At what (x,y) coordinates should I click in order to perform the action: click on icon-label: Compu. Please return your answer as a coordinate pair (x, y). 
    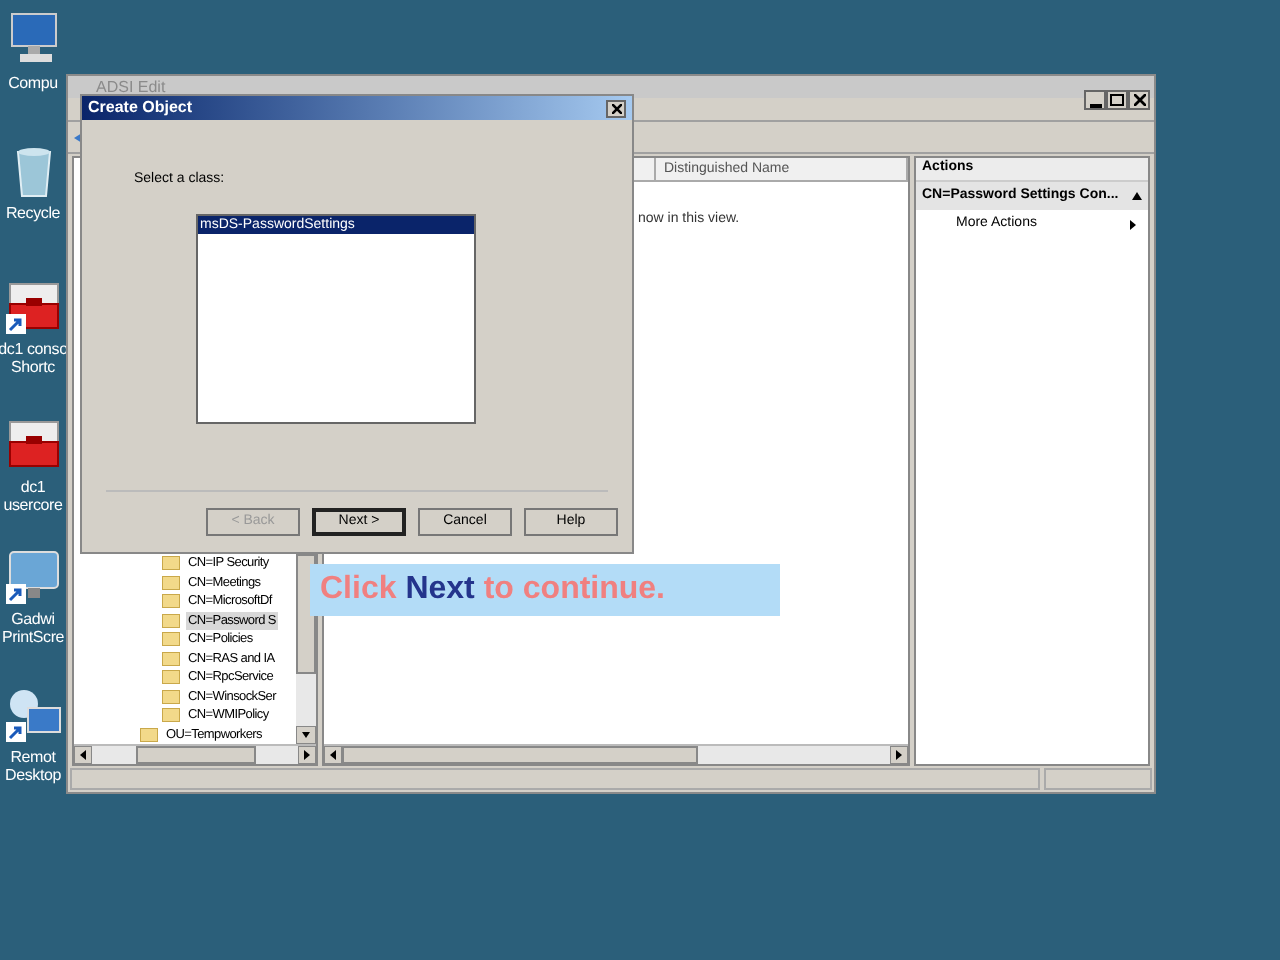
    Looking at the image, I should click on (33, 83).